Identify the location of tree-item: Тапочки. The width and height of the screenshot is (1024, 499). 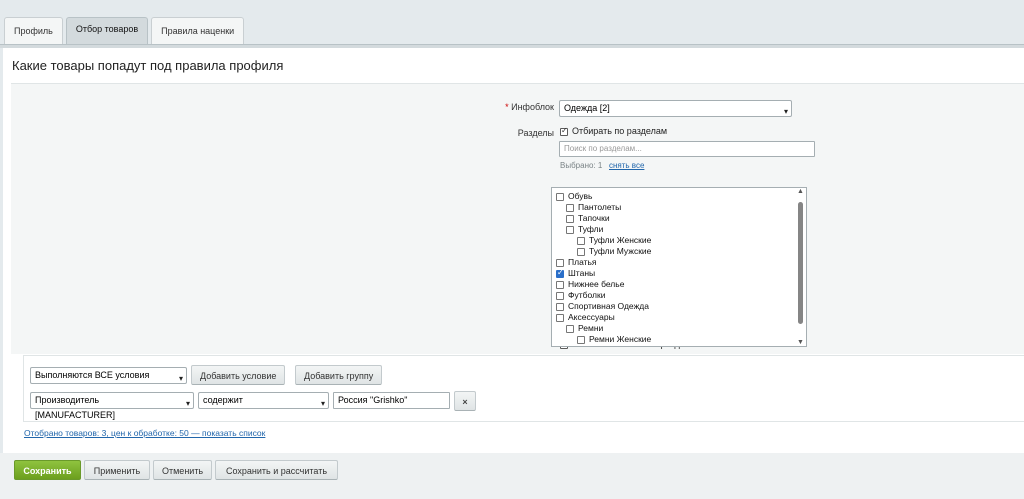
(588, 218).